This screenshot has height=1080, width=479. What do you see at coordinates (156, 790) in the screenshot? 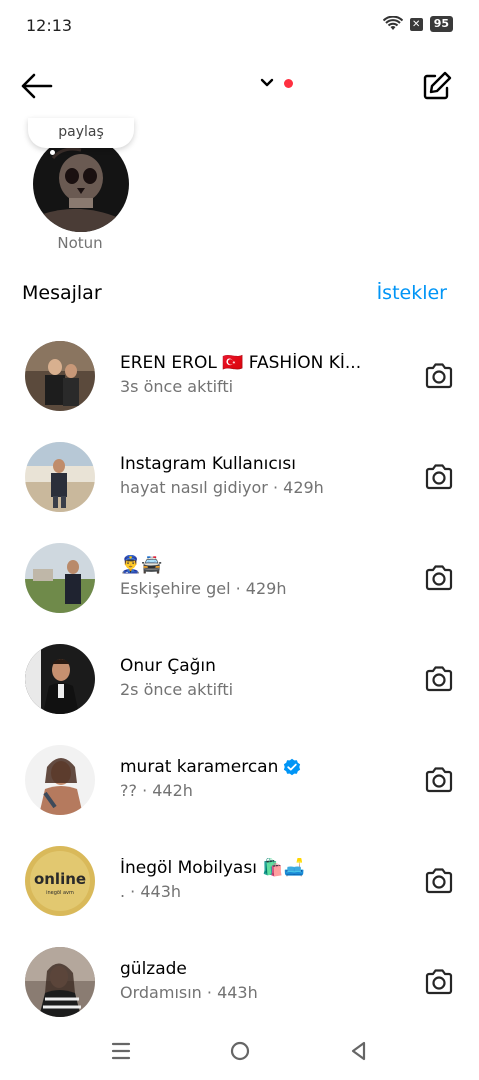
I see `conversation-preview: ?? · 442h` at bounding box center [156, 790].